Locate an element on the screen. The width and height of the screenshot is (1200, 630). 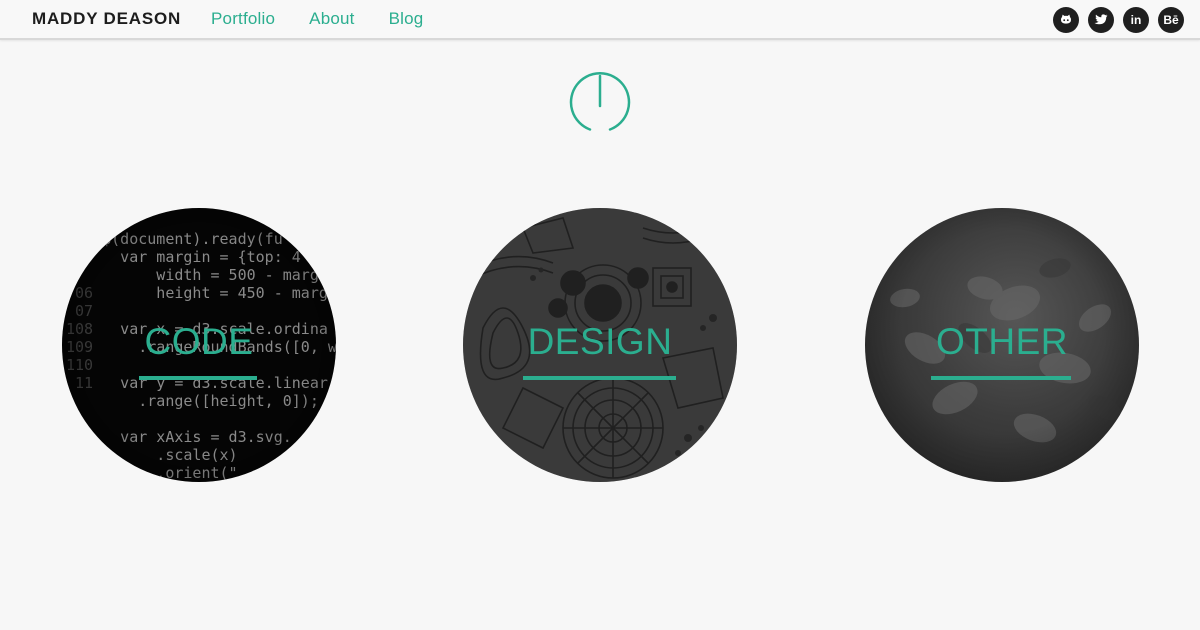
nav-link-portfolio: Portfolio is located at coordinates (243, 19).